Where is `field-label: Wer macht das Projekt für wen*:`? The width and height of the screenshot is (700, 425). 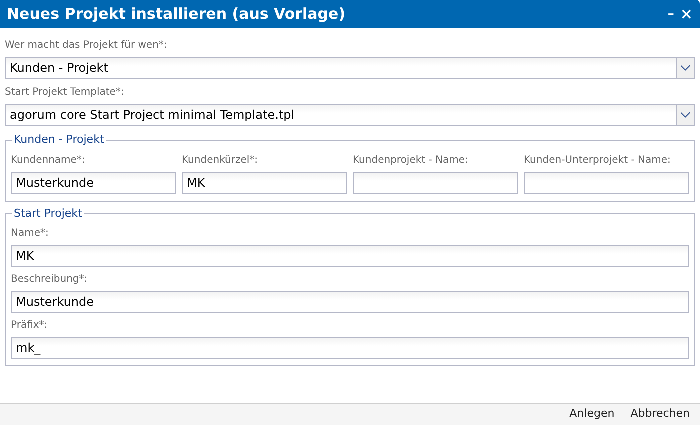
field-label: Wer macht das Projekt für wen*: is located at coordinates (86, 46).